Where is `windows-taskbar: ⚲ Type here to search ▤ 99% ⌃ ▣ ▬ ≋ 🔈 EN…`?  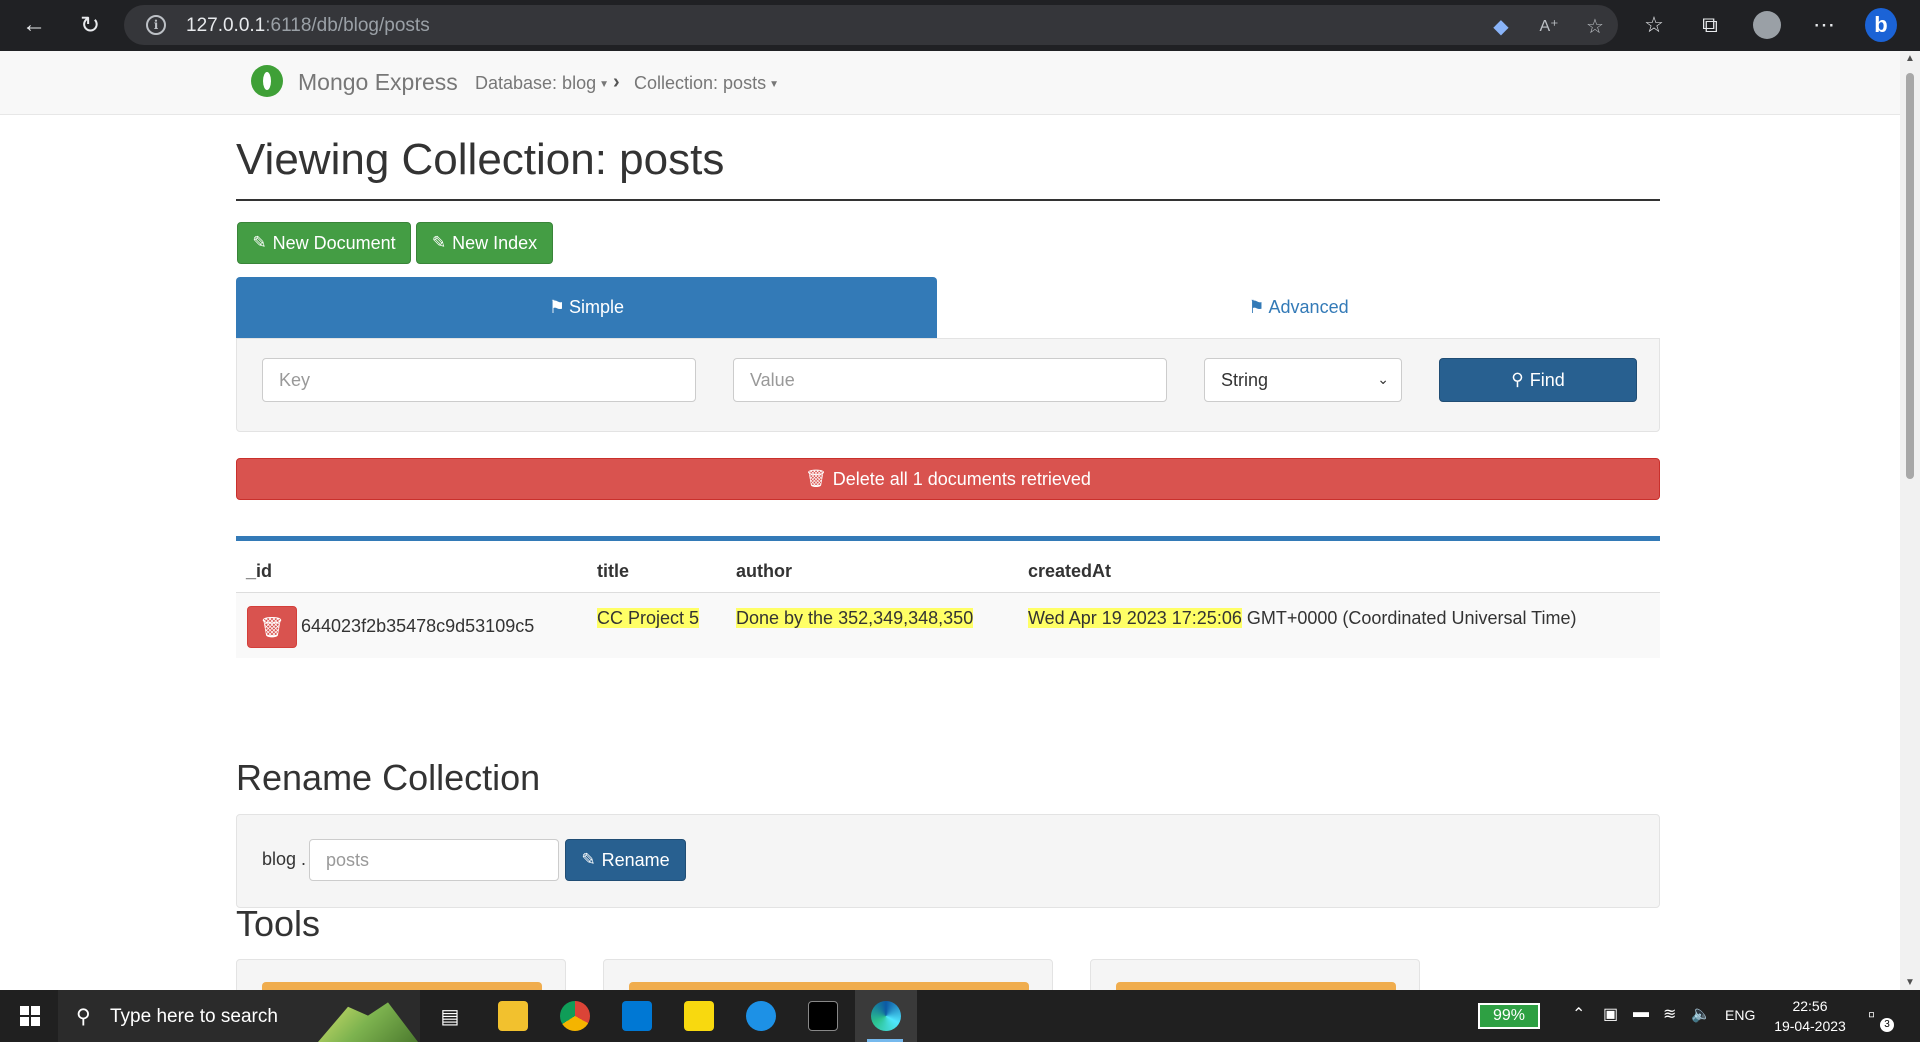 windows-taskbar: ⚲ Type here to search ▤ 99% ⌃ ▣ ▬ ≋ 🔈 EN… is located at coordinates (960, 1016).